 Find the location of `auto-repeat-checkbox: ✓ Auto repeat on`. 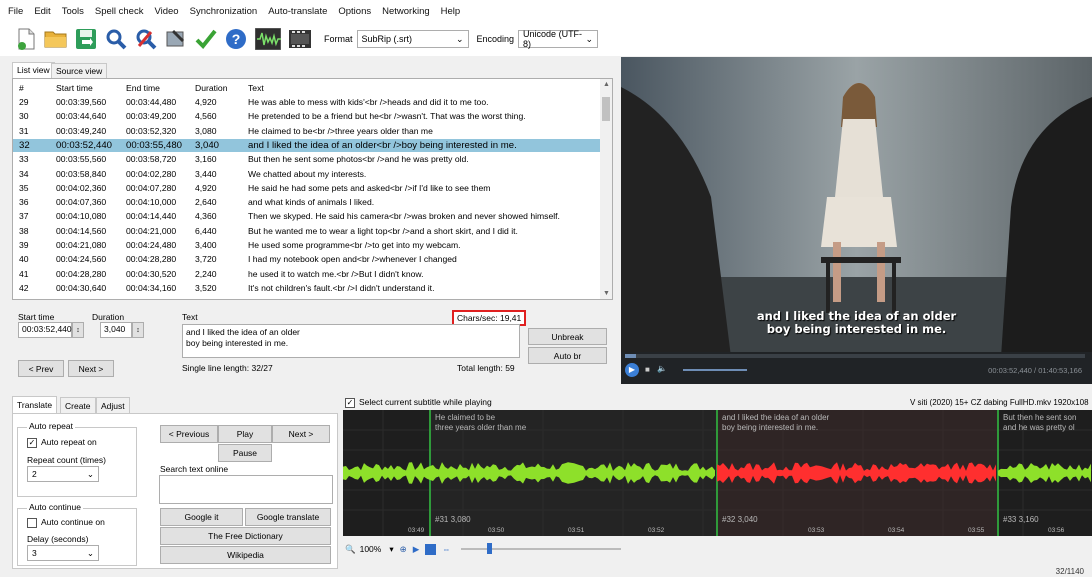

auto-repeat-checkbox: ✓ Auto repeat on is located at coordinates (62, 442).